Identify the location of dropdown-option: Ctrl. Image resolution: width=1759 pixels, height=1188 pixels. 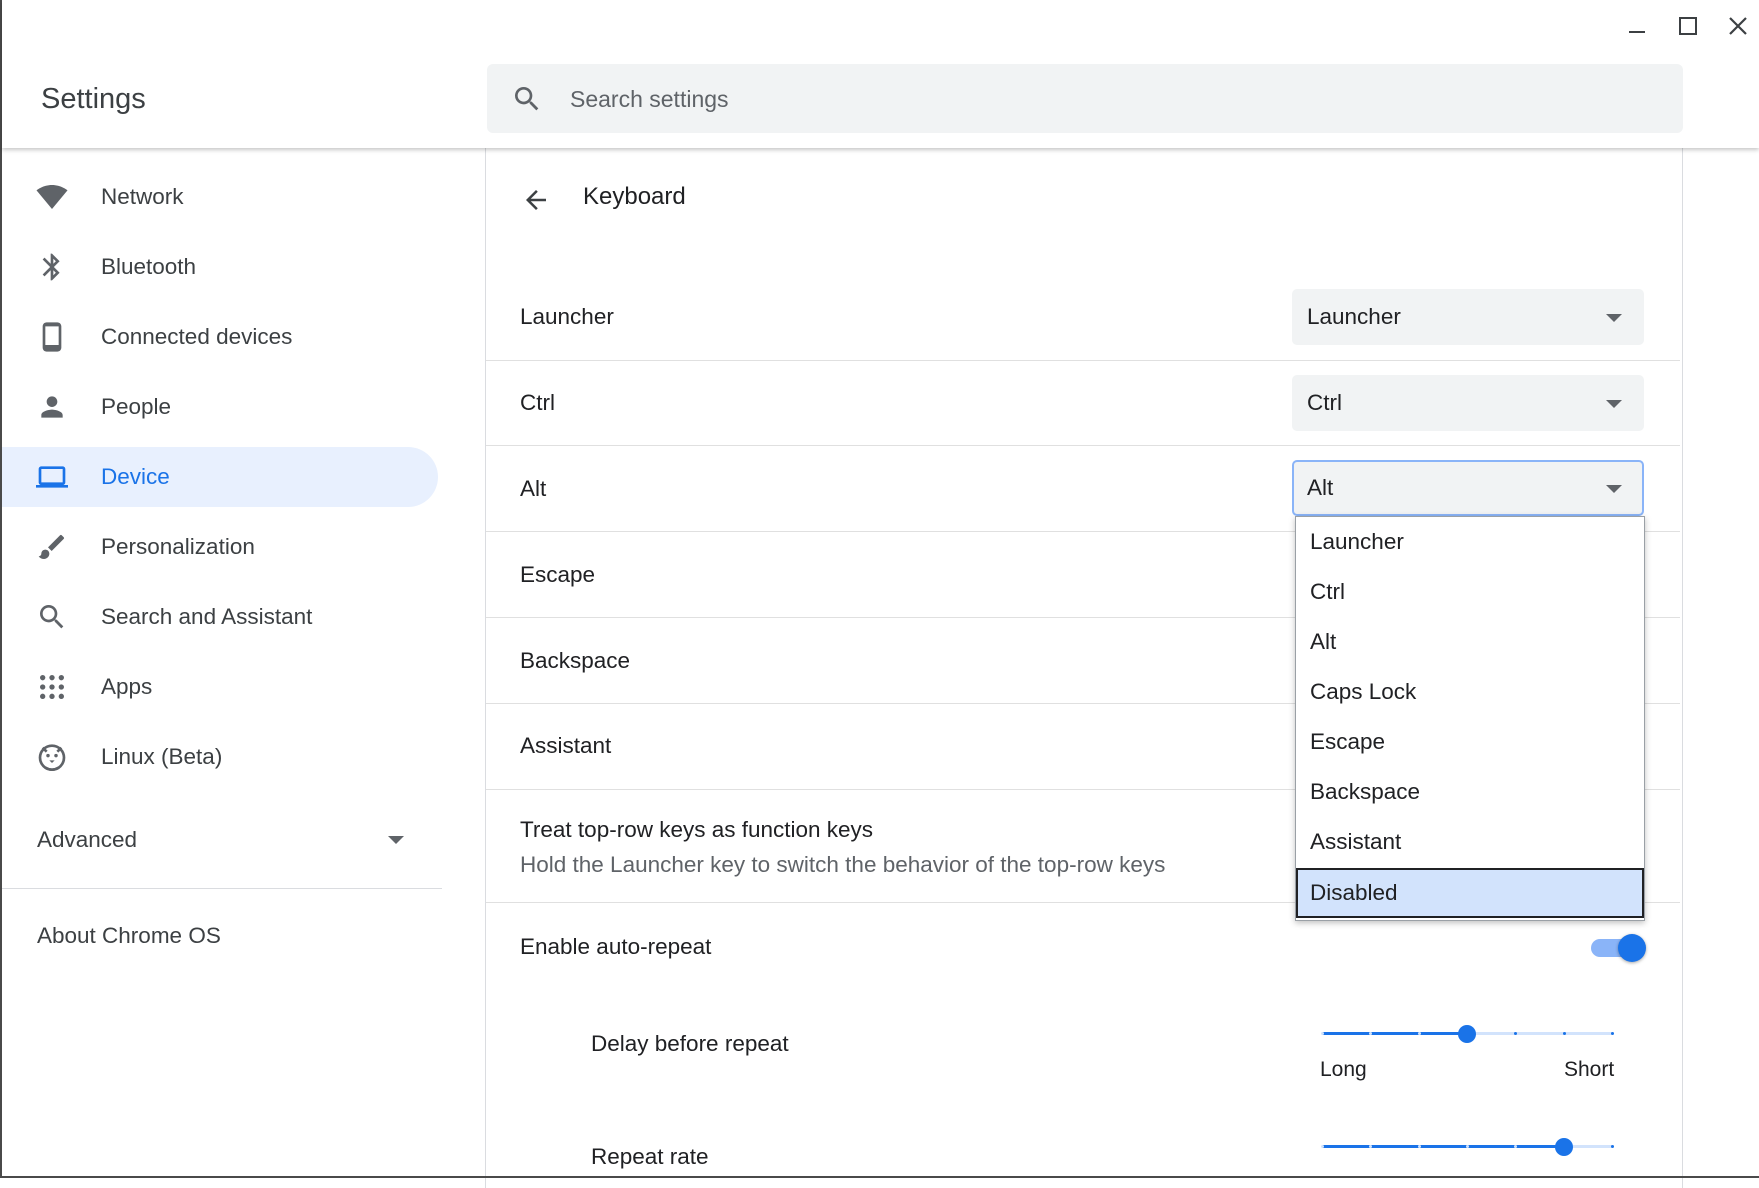
(1470, 592).